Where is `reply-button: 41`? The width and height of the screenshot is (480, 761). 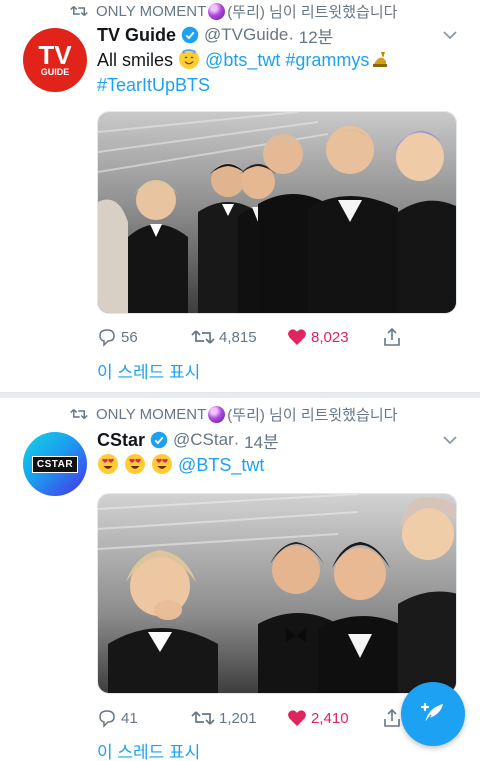 reply-button: 41 is located at coordinates (117, 718).